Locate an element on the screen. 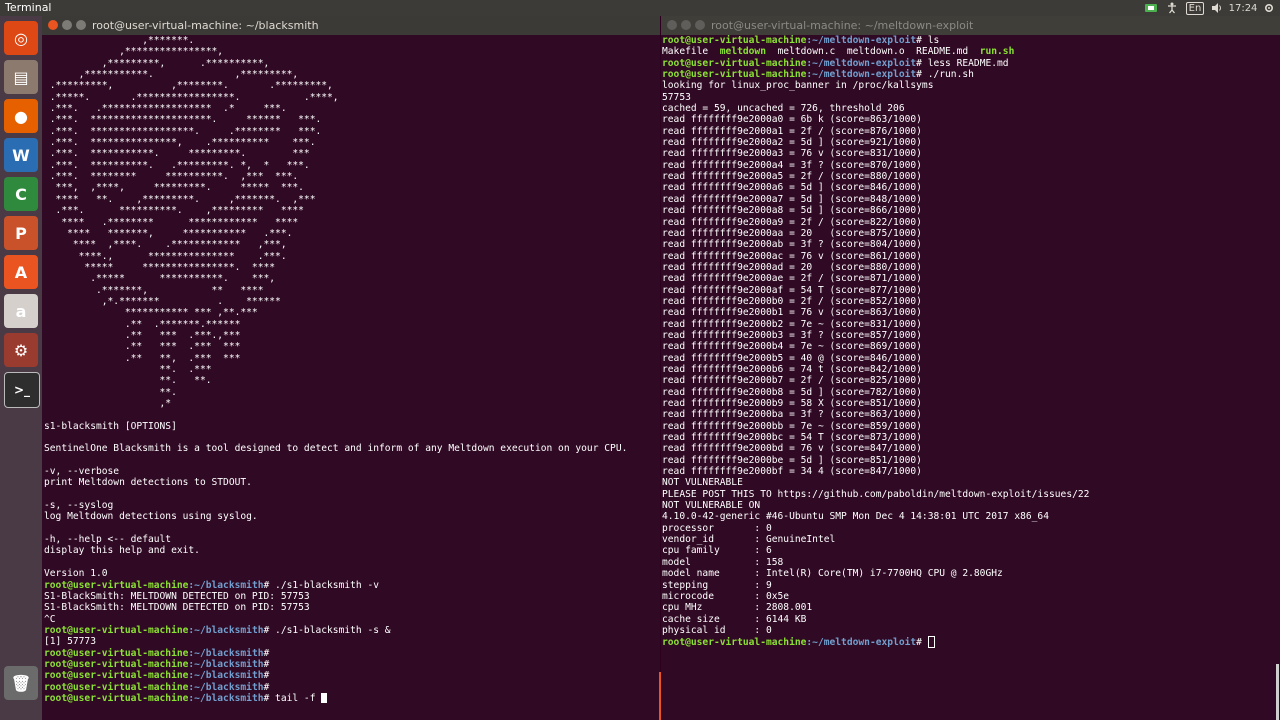  output-line: .** **, .*** *** is located at coordinates (142, 358).